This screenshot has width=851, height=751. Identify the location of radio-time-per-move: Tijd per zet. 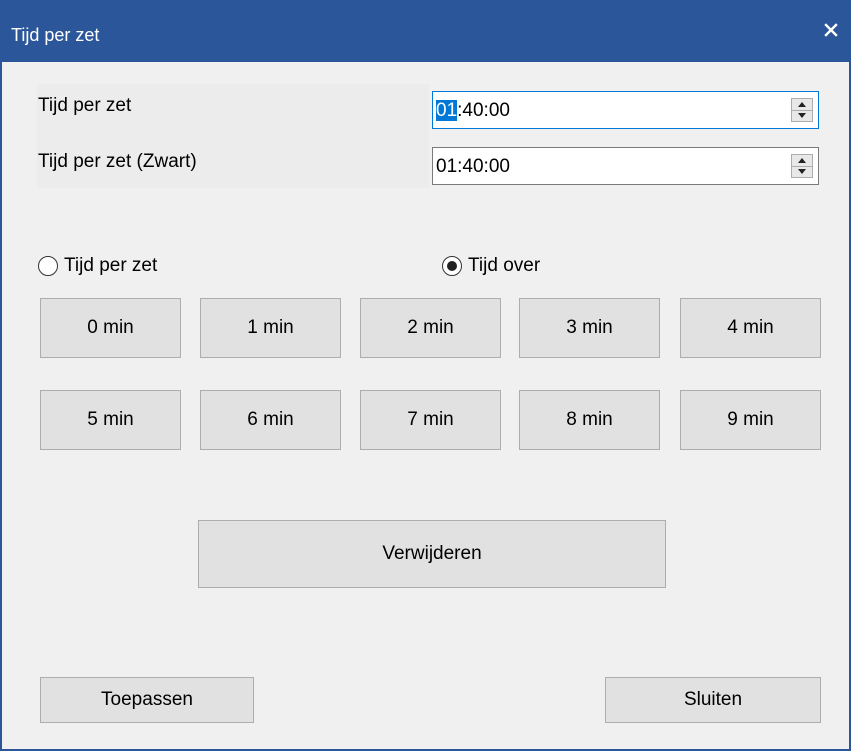
(97, 266).